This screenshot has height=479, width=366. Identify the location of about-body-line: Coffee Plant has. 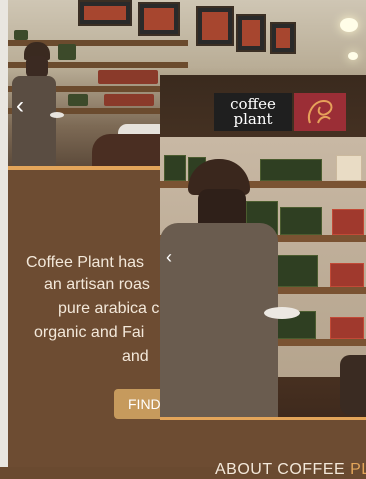
(85, 262).